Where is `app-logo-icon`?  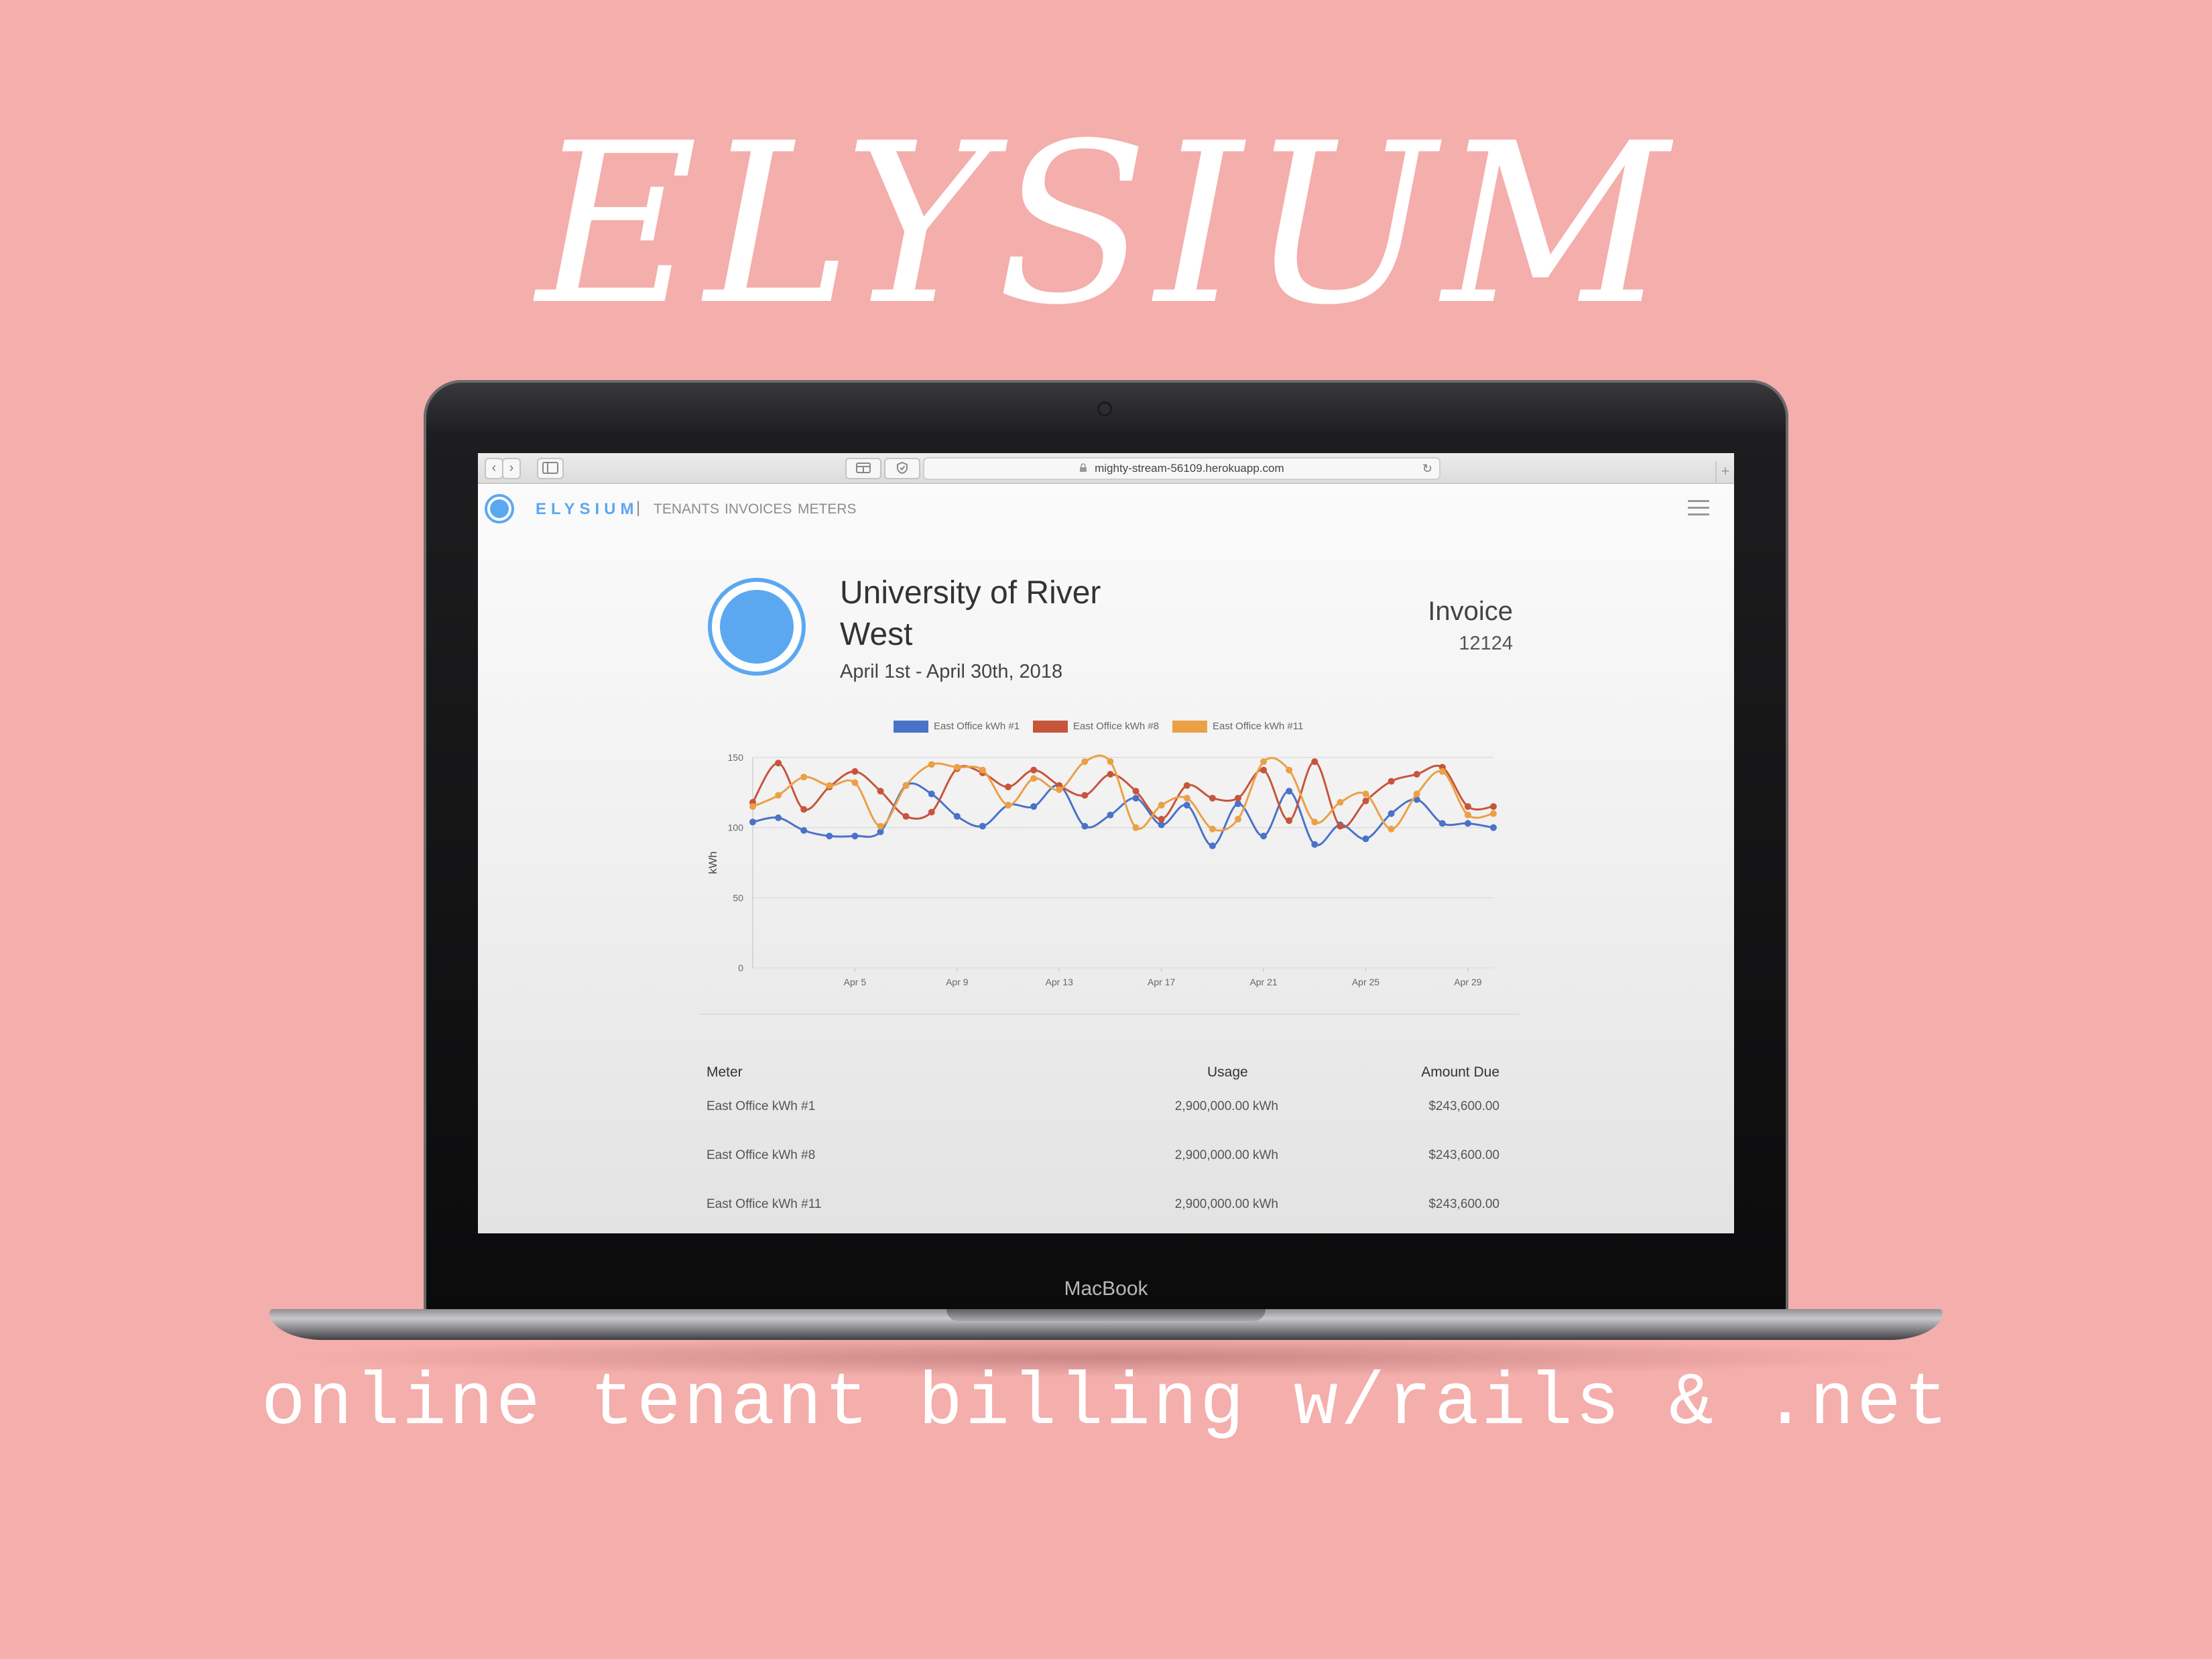
app-logo-icon is located at coordinates (499, 509).